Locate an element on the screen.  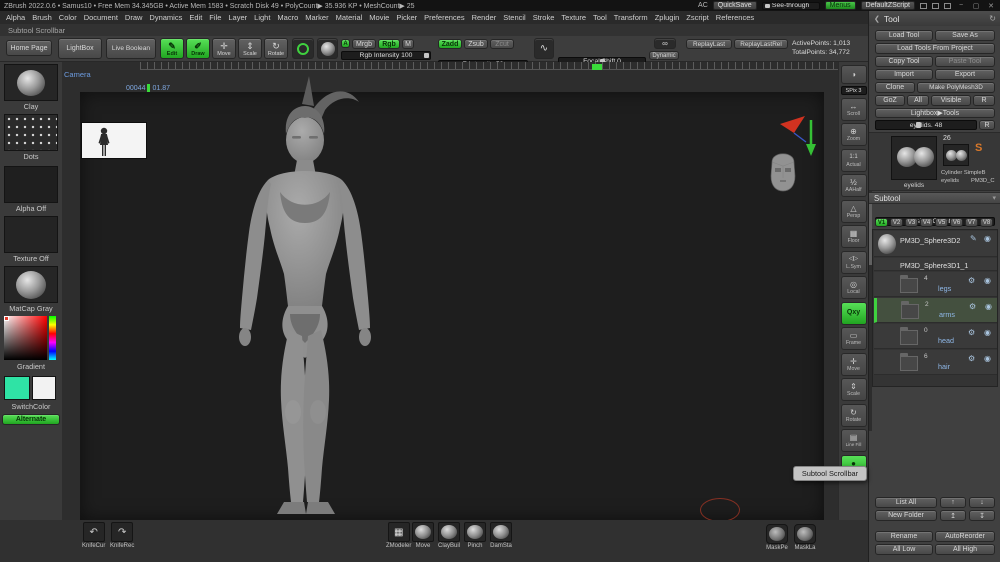
panels-icon is located at coordinates (935, 5).